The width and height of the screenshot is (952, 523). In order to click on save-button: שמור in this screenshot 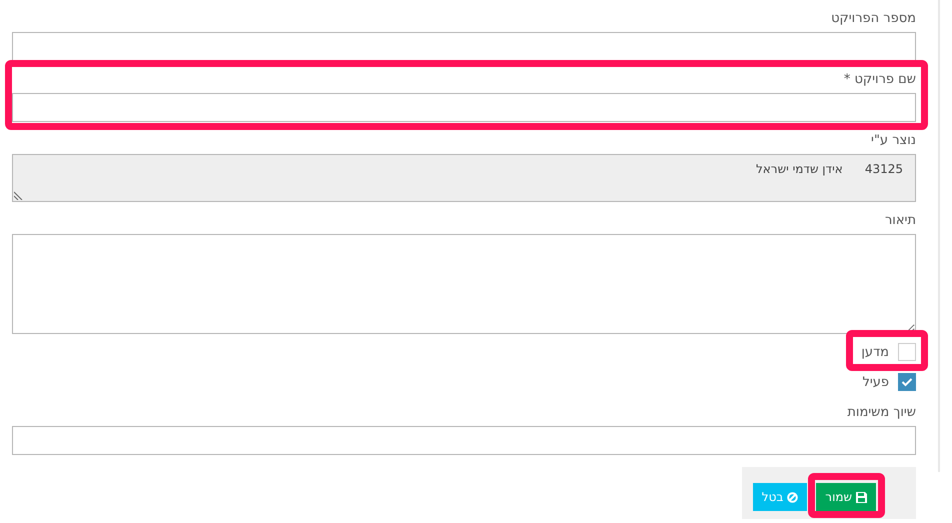, I will do `click(846, 497)`.